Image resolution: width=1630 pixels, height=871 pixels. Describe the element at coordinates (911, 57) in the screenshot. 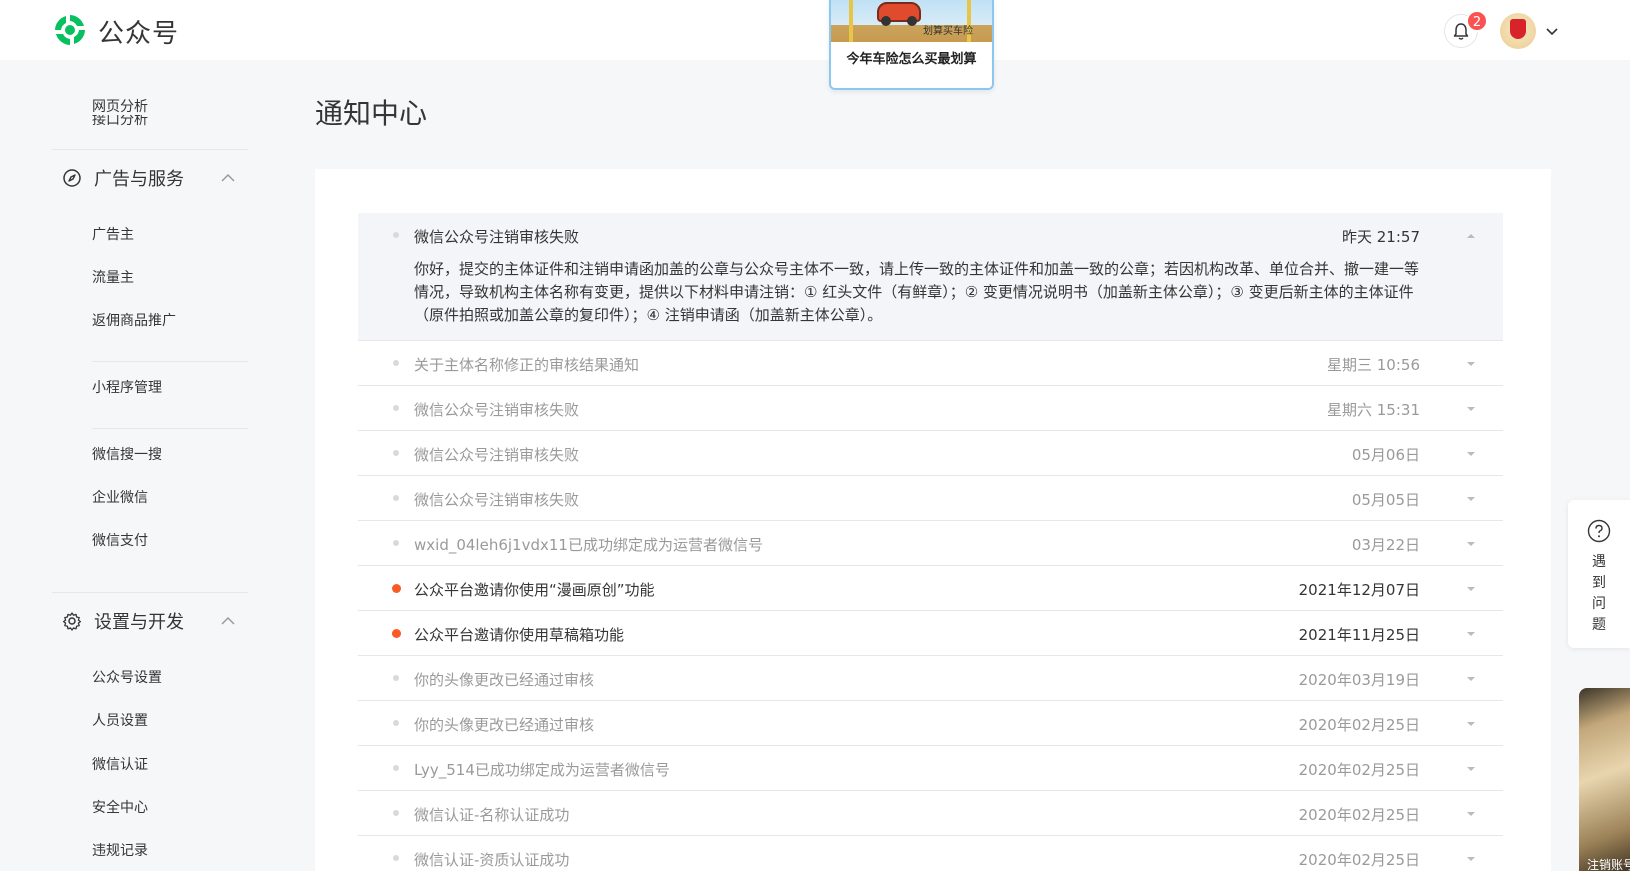

I see `promo-title: 今年车险怎么买最划算` at that location.